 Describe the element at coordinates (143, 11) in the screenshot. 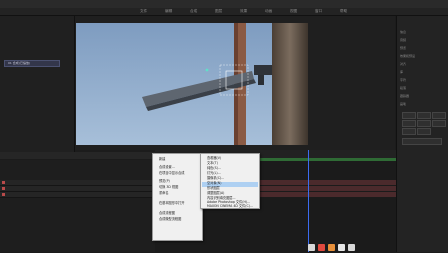

I see `menu-item-file: 文件` at that location.